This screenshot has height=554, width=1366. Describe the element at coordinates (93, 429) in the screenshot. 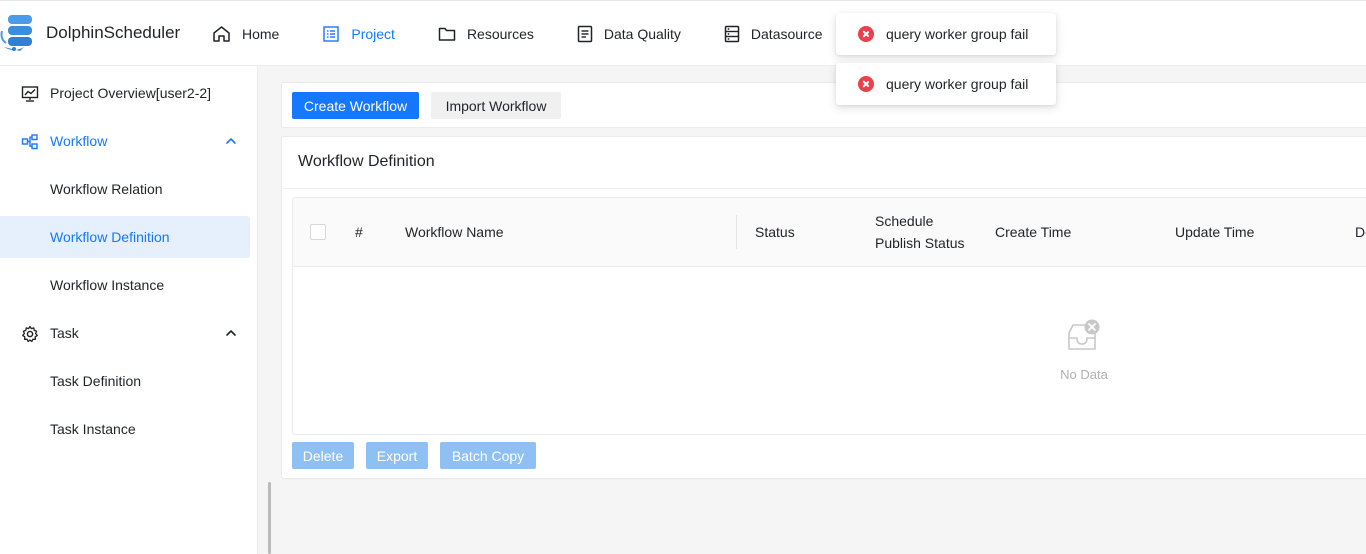

I see `sidebar-item-label: Task Instance` at that location.